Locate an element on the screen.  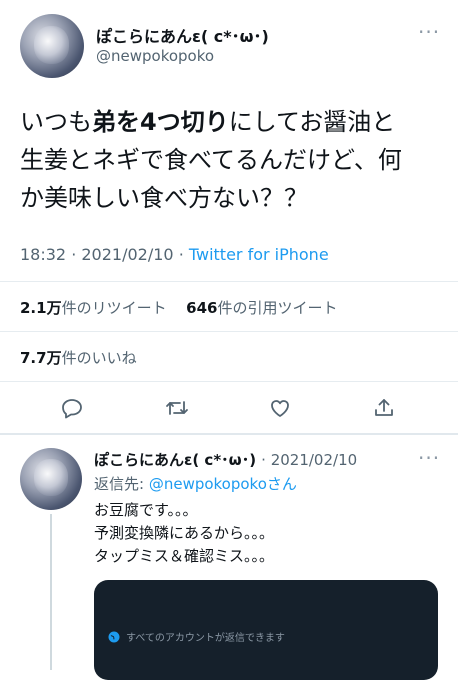
retweets-stat: 2.1万件のリツイート is located at coordinates (93, 308).